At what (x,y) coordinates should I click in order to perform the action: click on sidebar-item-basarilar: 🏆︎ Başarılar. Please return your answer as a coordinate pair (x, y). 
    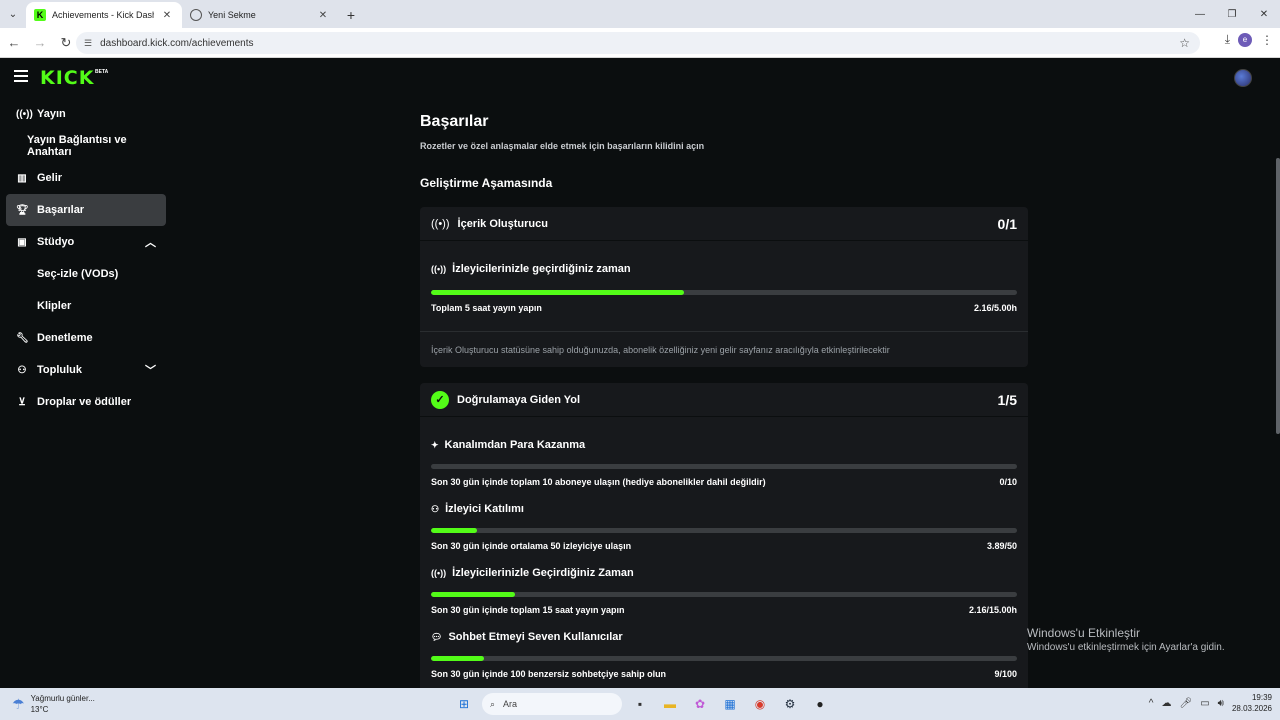
    Looking at the image, I should click on (86, 210).